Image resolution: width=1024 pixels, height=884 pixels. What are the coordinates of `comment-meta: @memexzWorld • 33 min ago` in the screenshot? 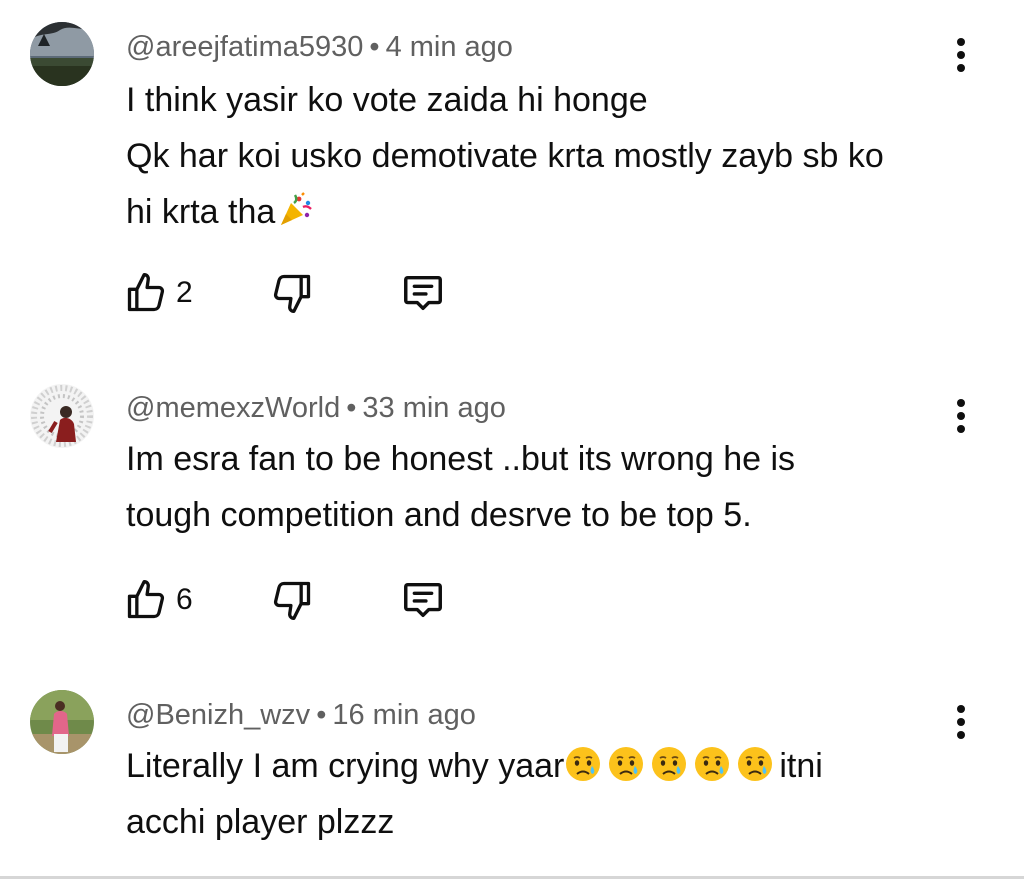 It's located at (316, 408).